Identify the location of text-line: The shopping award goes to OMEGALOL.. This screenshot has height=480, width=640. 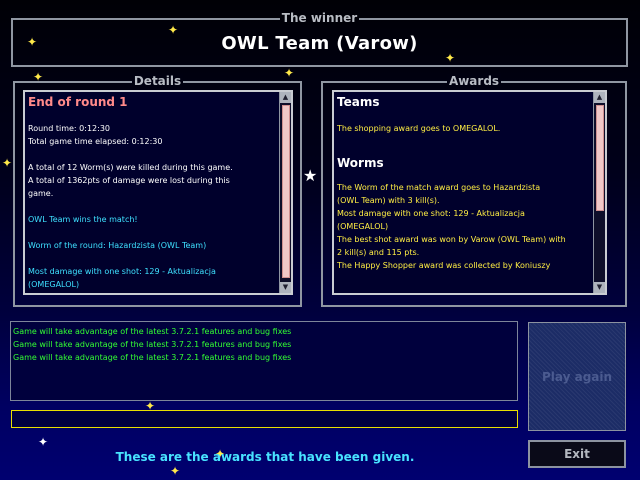
(419, 128).